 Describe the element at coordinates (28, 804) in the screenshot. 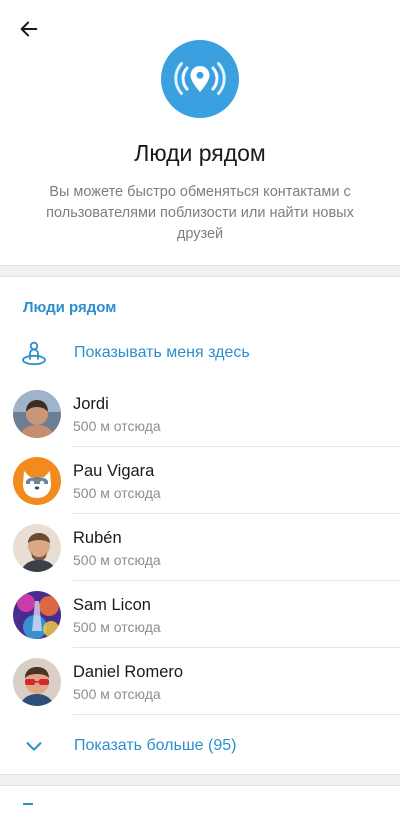

I see `next-section-header` at that location.